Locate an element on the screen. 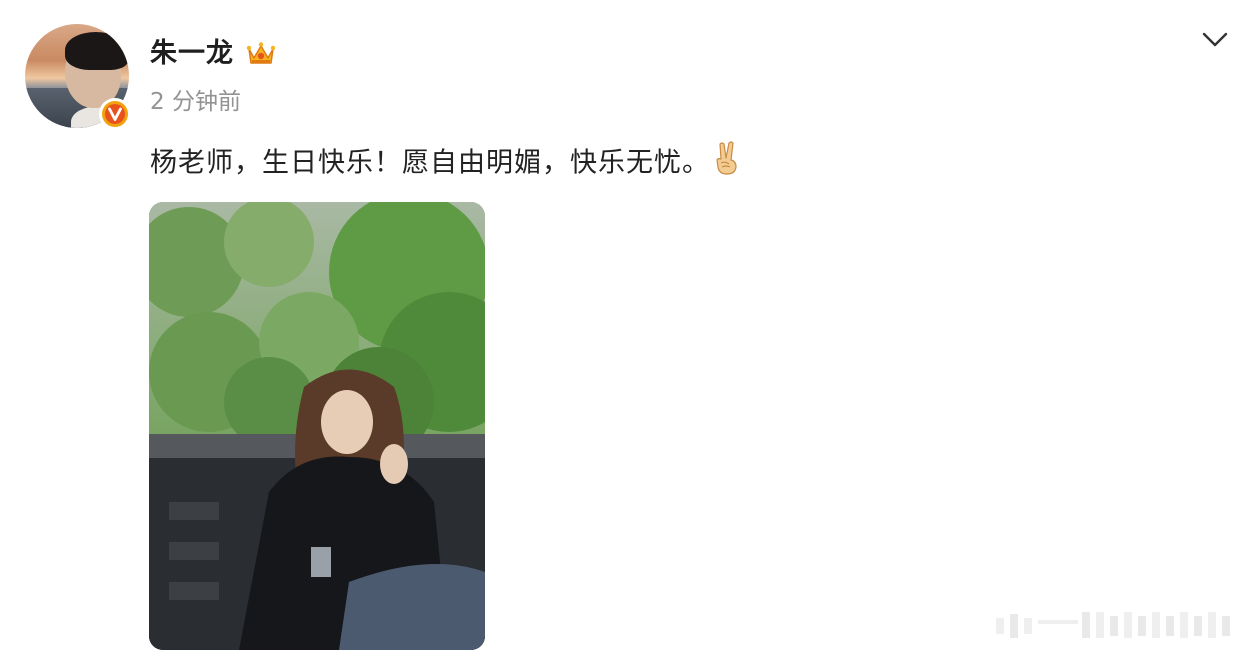 This screenshot has width=1246, height=656. verified-v-icon is located at coordinates (115, 114).